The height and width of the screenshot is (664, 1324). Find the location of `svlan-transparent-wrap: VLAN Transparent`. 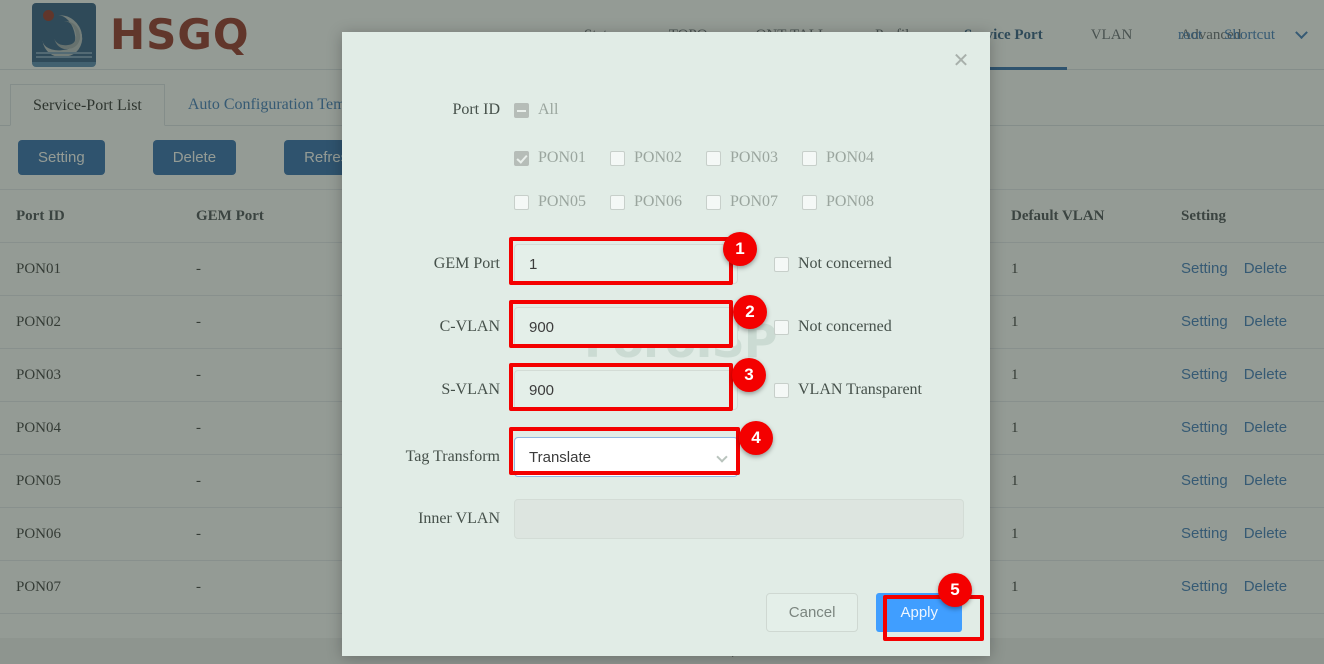

svlan-transparent-wrap: VLAN Transparent is located at coordinates (848, 390).